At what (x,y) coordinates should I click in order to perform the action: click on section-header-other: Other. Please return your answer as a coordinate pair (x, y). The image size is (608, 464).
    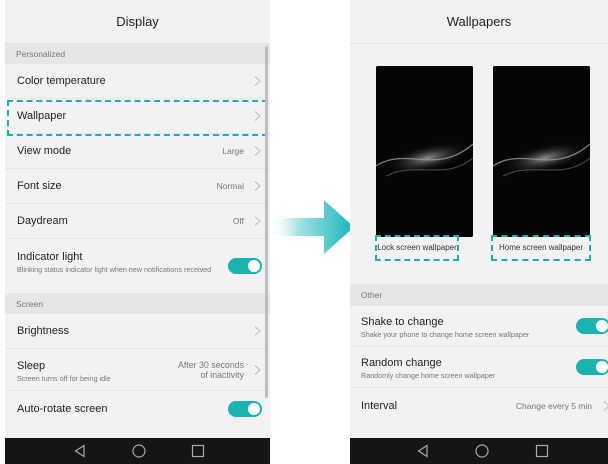
    Looking at the image, I should click on (479, 295).